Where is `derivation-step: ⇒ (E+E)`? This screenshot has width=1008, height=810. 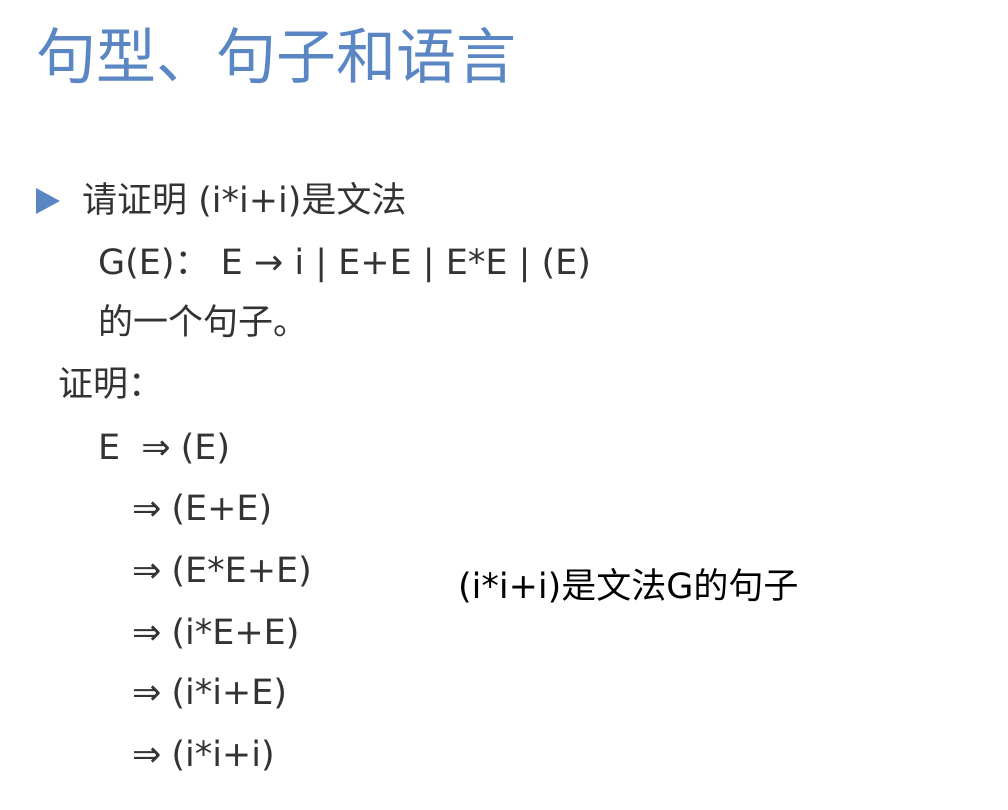 derivation-step: ⇒ (E+E) is located at coordinates (202, 509).